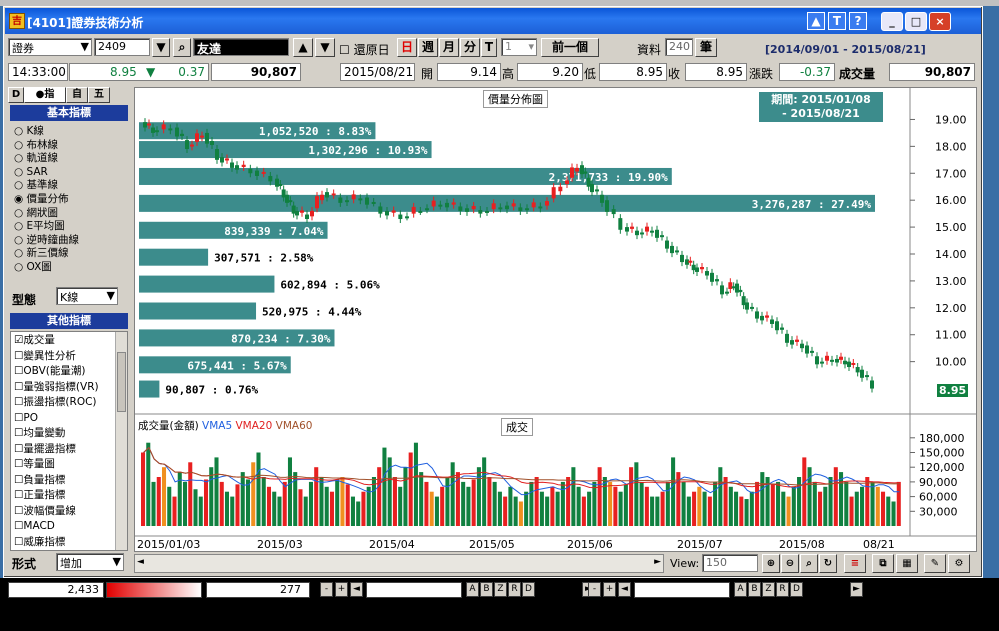 This screenshot has width=999, height=631. What do you see at coordinates (121, 382) in the screenshot?
I see `scrollbar-thumb` at bounding box center [121, 382].